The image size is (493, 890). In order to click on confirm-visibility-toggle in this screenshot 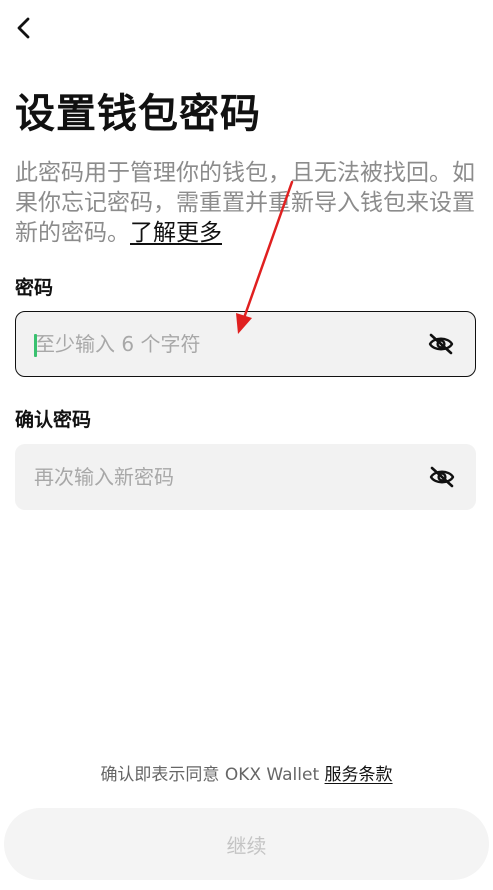, I will do `click(442, 477)`.